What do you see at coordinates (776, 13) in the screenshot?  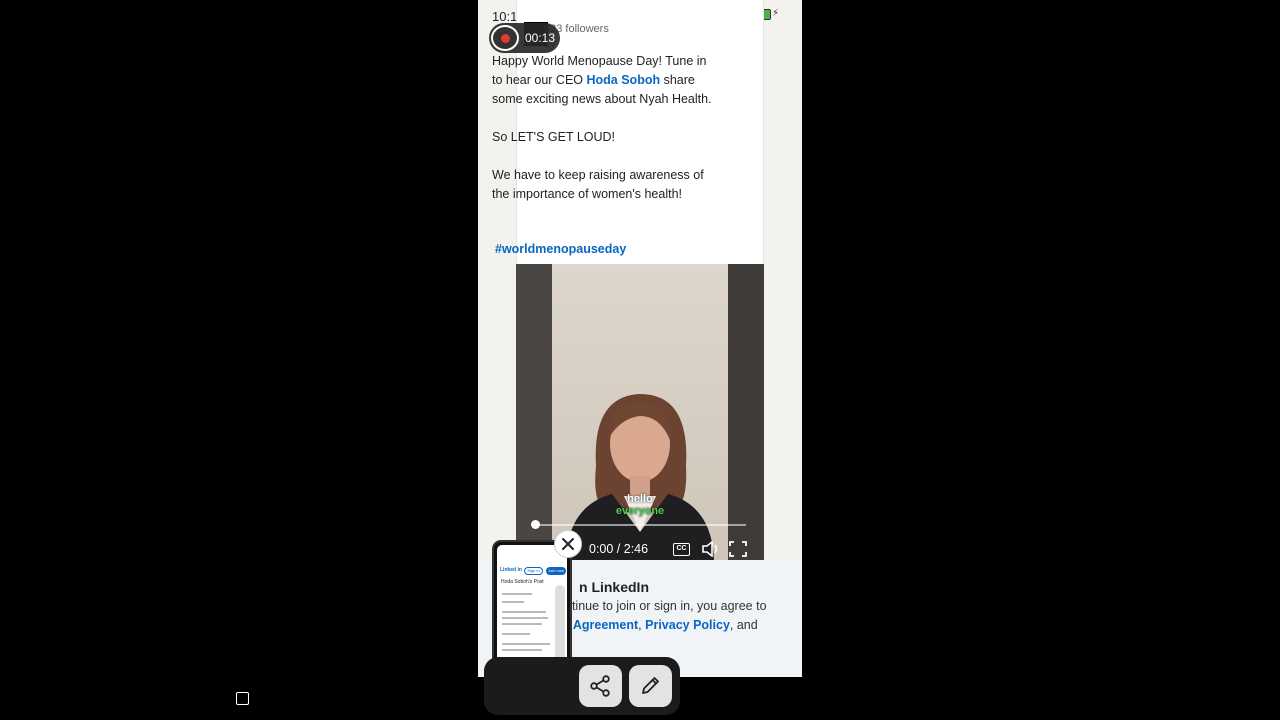 I see `charging-icon: ⚡` at bounding box center [776, 13].